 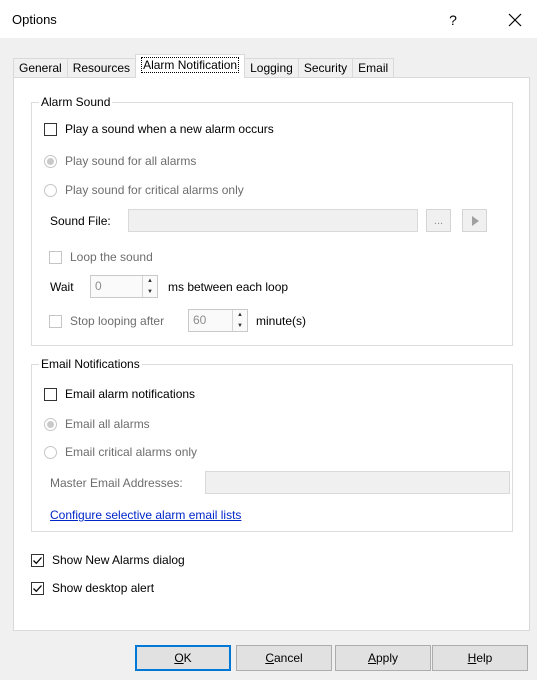 I want to click on stop-after-option: Stop looping after, so click(x=106, y=321).